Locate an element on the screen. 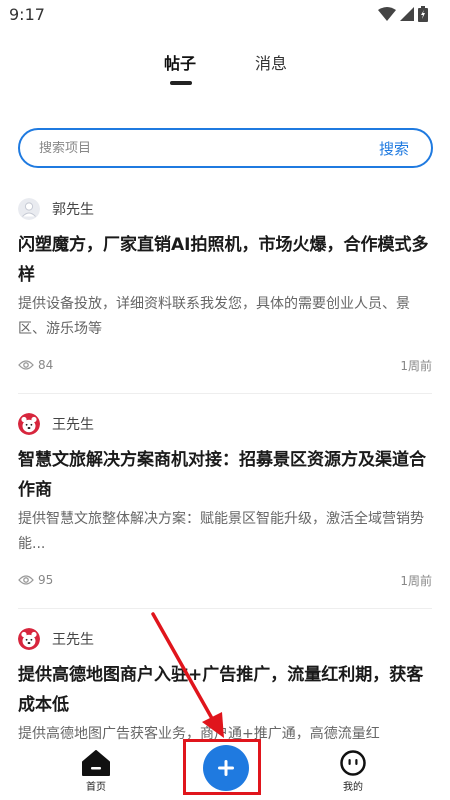 This screenshot has height=800, width=450. post-author: 郭先生 is located at coordinates (56, 209).